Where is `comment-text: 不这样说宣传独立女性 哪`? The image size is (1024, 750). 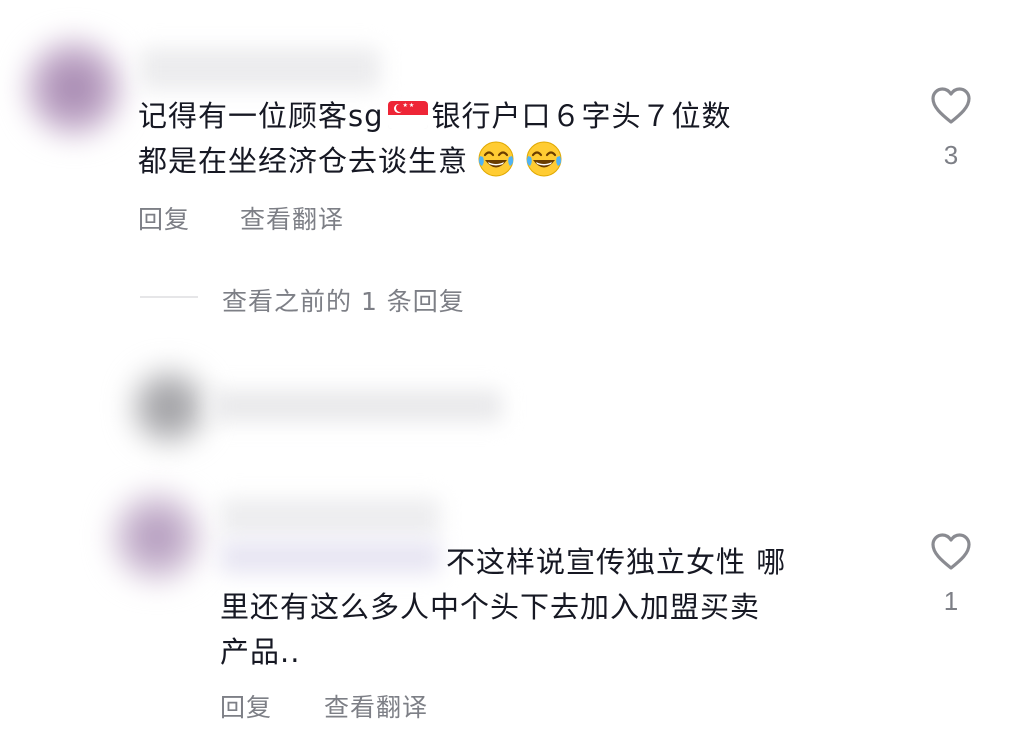
comment-text: 不这样说宣传独立女性 哪 is located at coordinates (616, 562).